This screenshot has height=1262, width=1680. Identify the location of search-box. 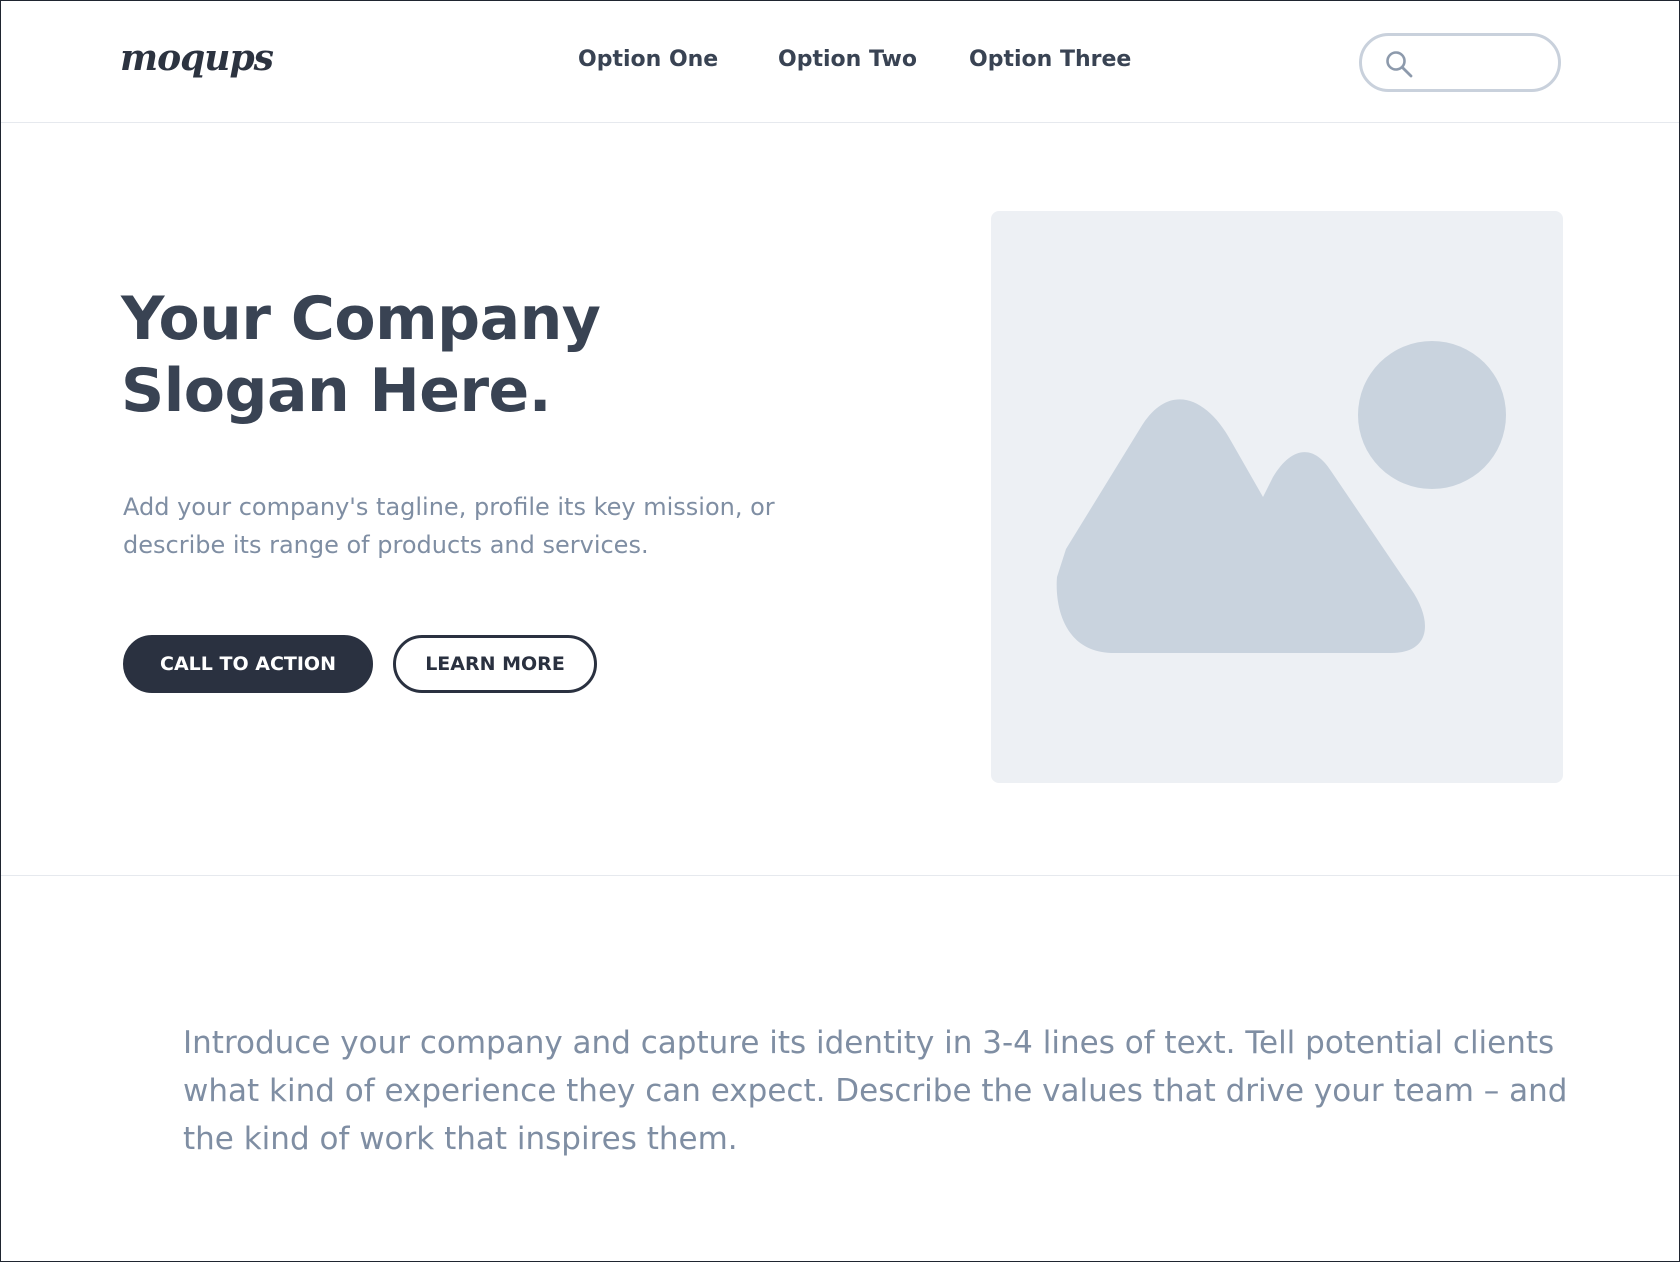
(1460, 62).